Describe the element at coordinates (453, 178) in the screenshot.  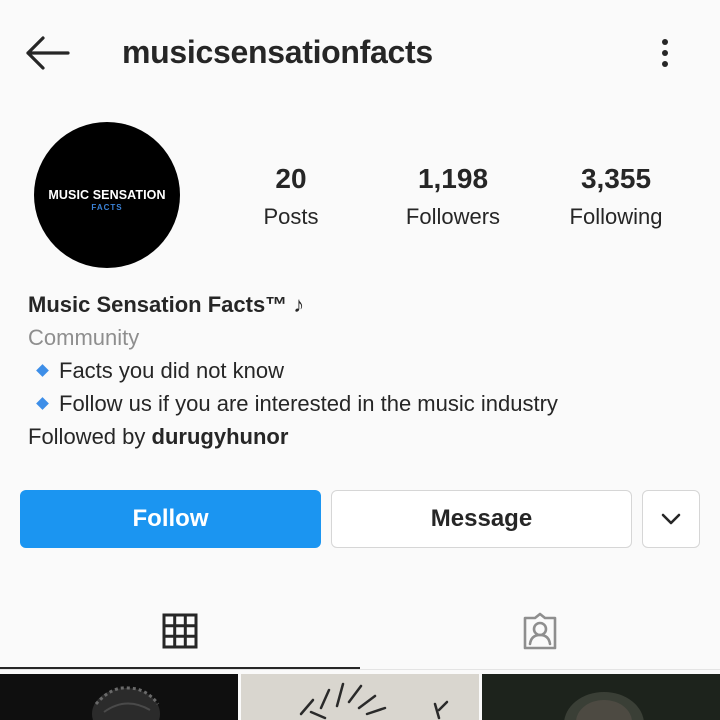
I see `followers-count: 1,198` at that location.